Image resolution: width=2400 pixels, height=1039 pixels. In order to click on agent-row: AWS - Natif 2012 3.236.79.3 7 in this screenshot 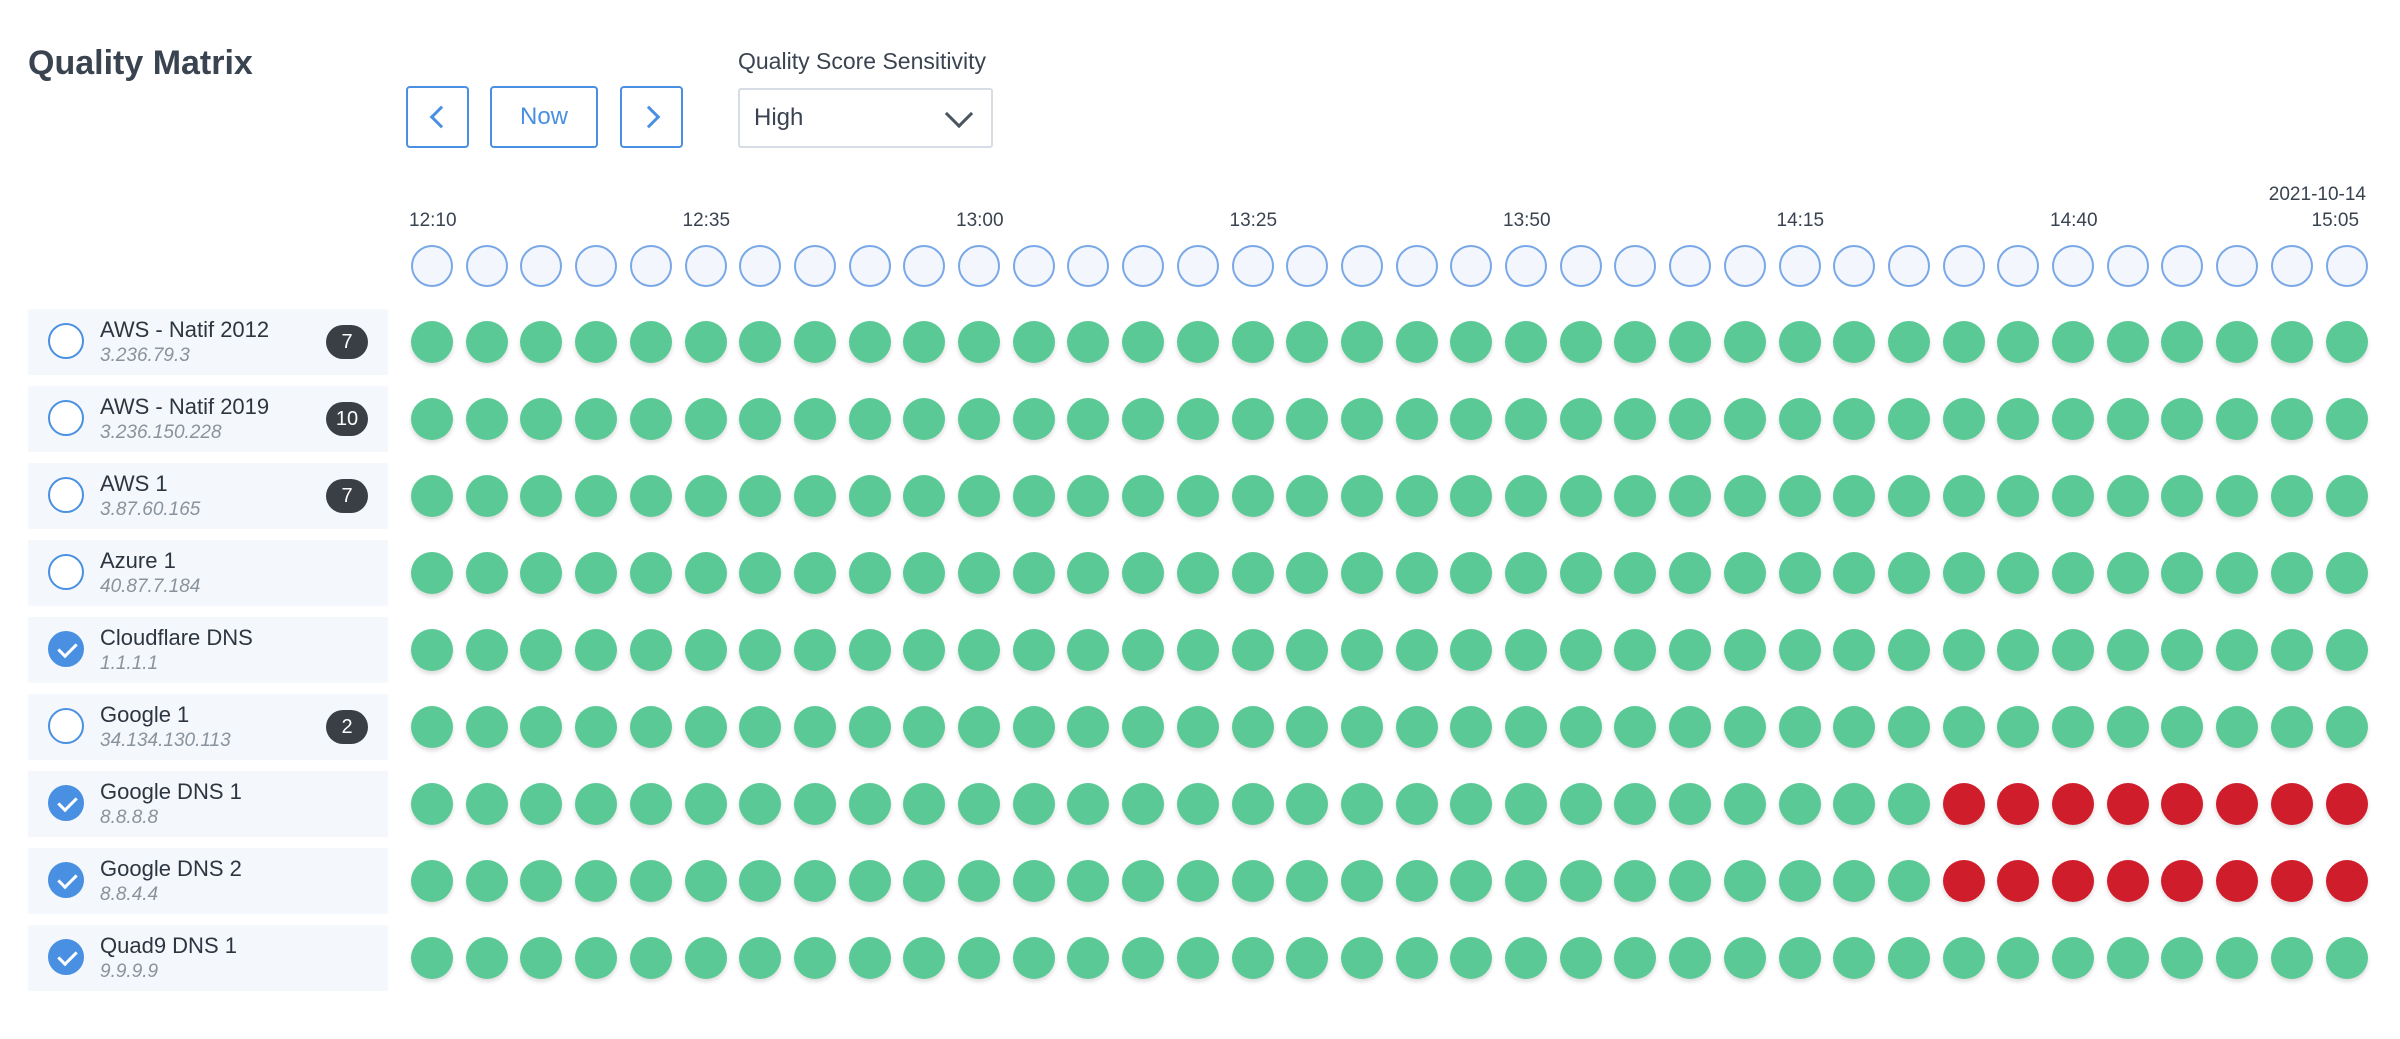, I will do `click(208, 342)`.